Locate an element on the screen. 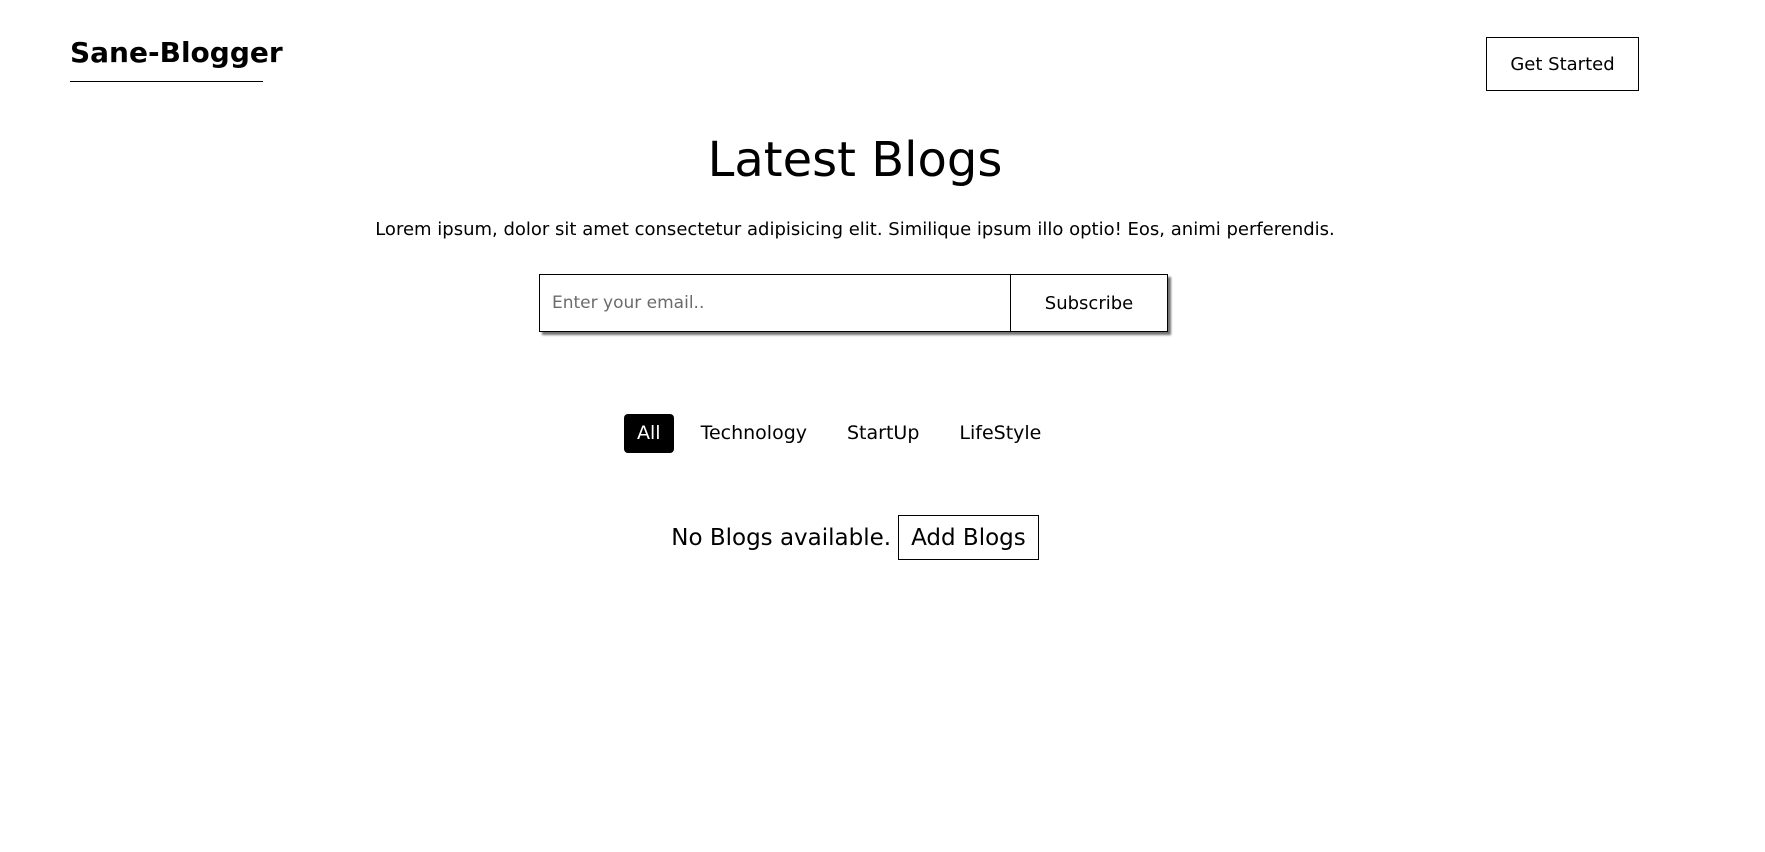  category-filter-tabs: All Technology StartUp LifeStyle is located at coordinates (846, 433).